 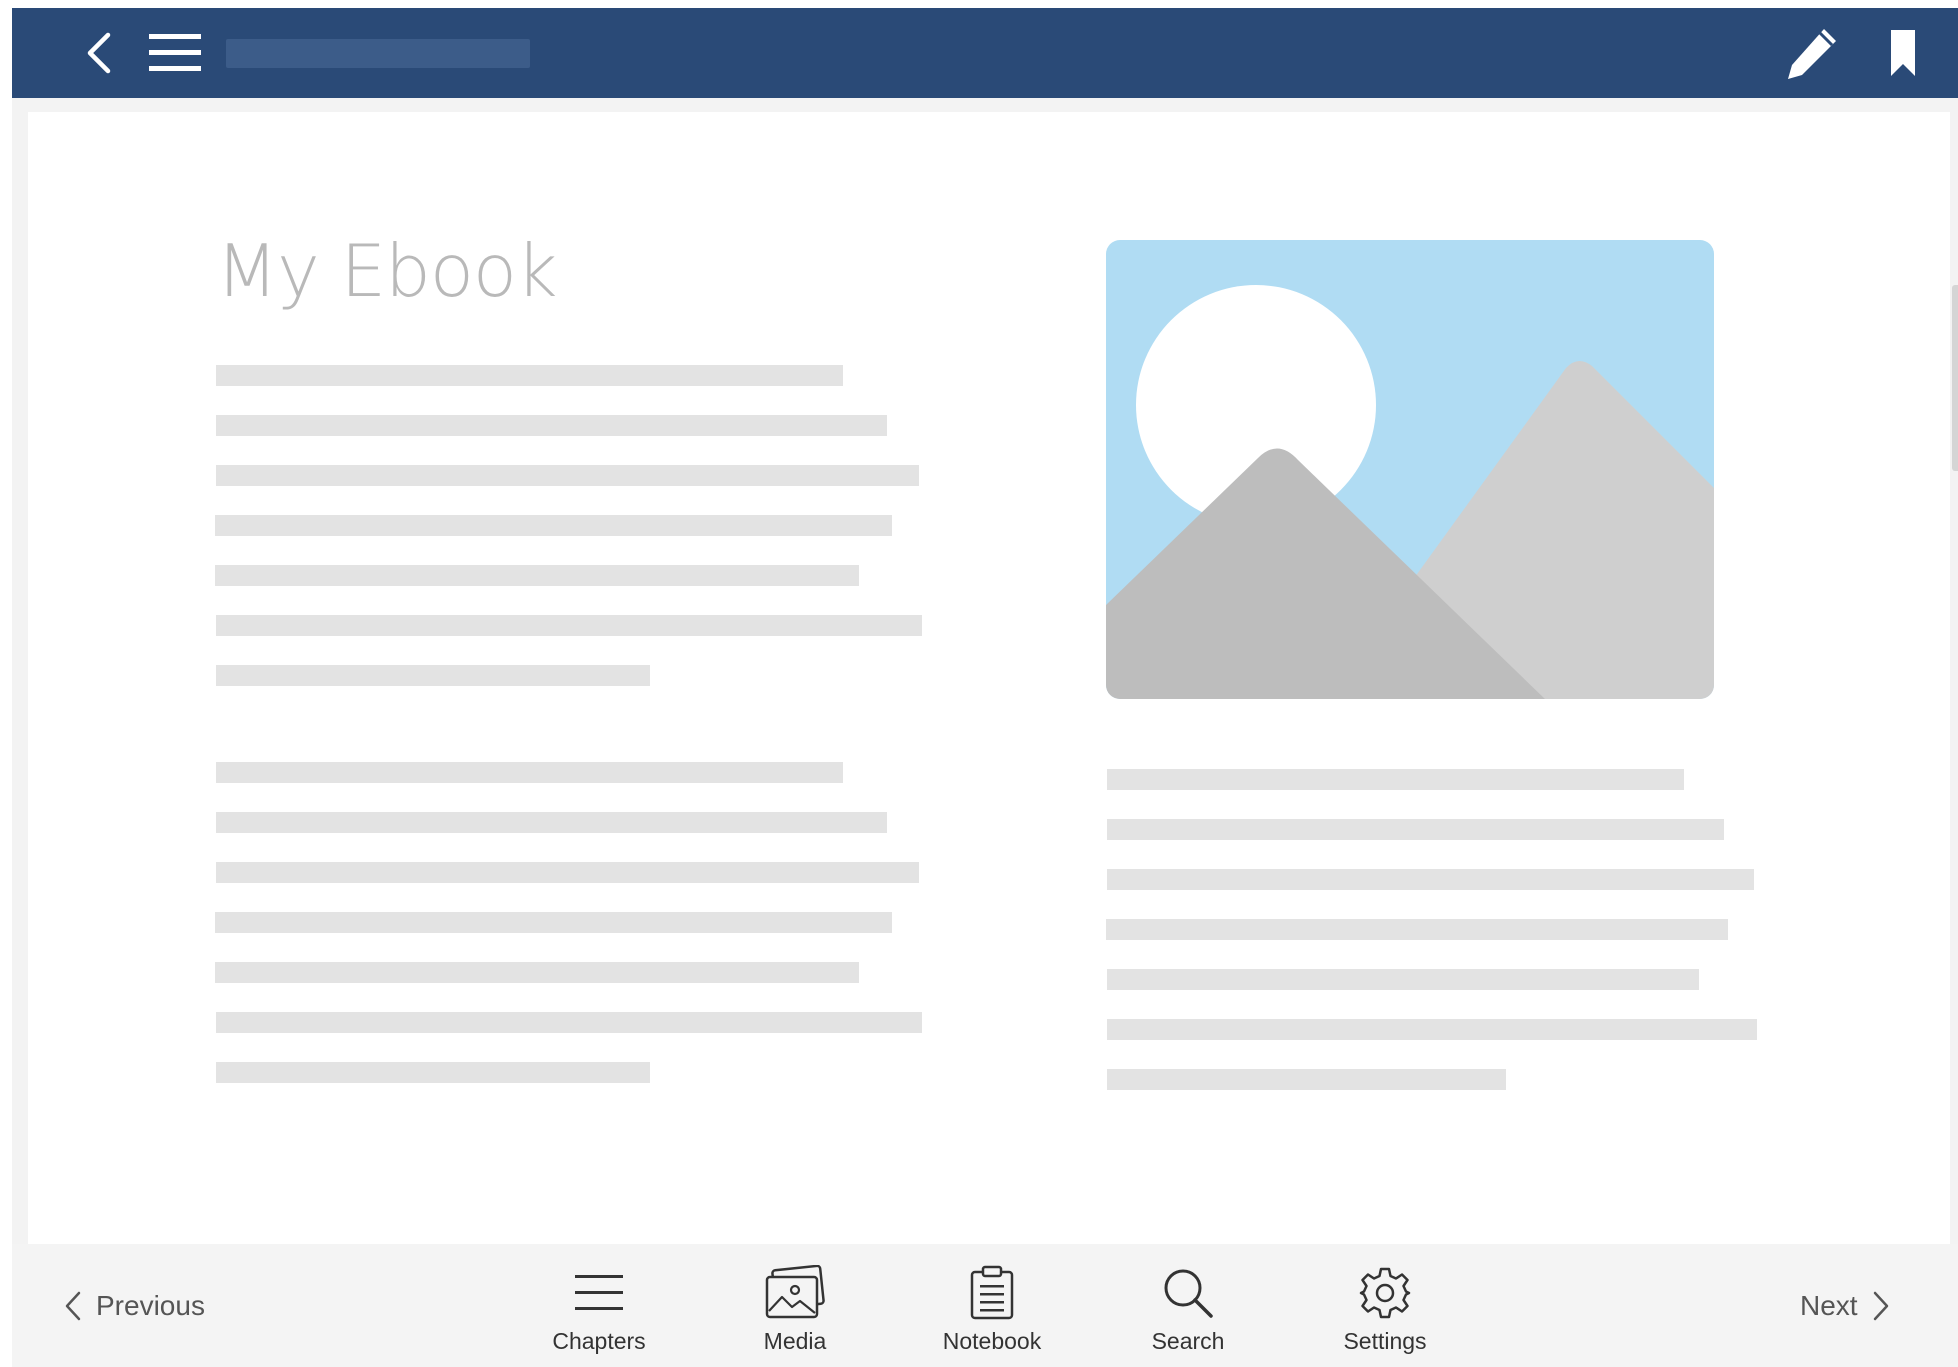 I want to click on top-bar, so click(x=985, y=53).